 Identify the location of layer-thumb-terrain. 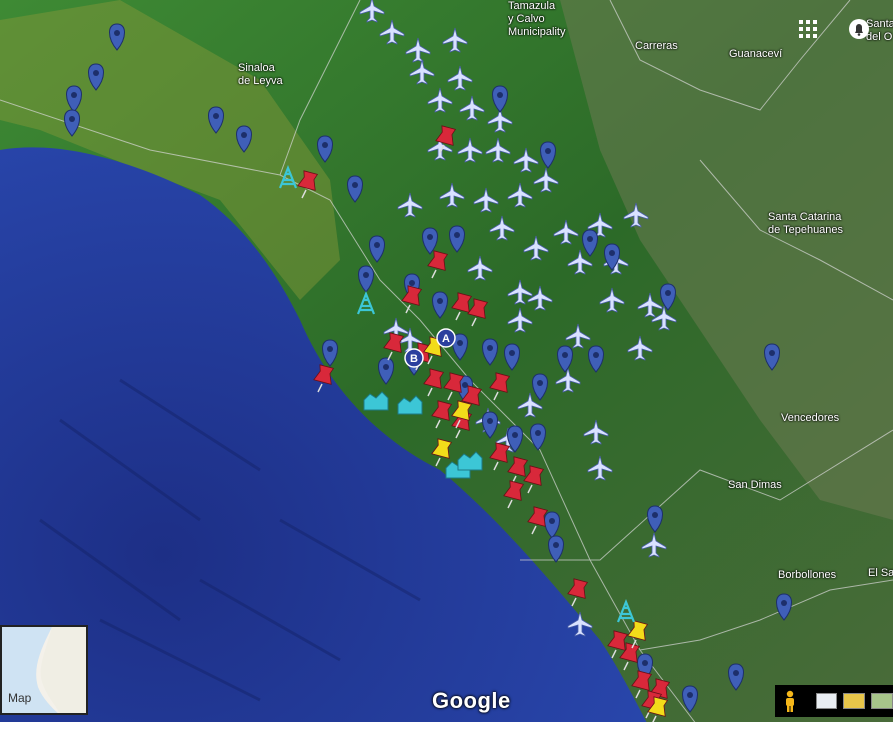
(826, 701).